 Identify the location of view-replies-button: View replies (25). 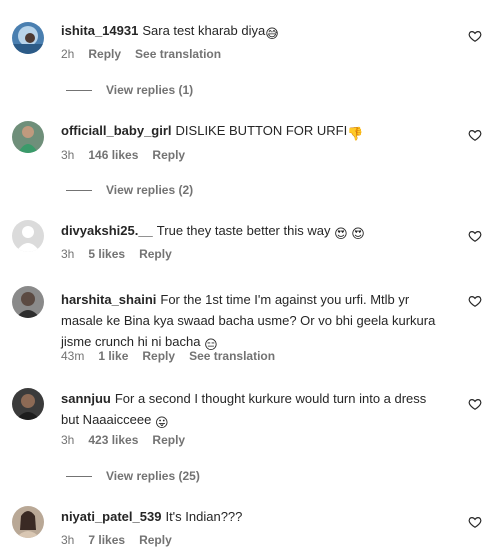
(133, 476).